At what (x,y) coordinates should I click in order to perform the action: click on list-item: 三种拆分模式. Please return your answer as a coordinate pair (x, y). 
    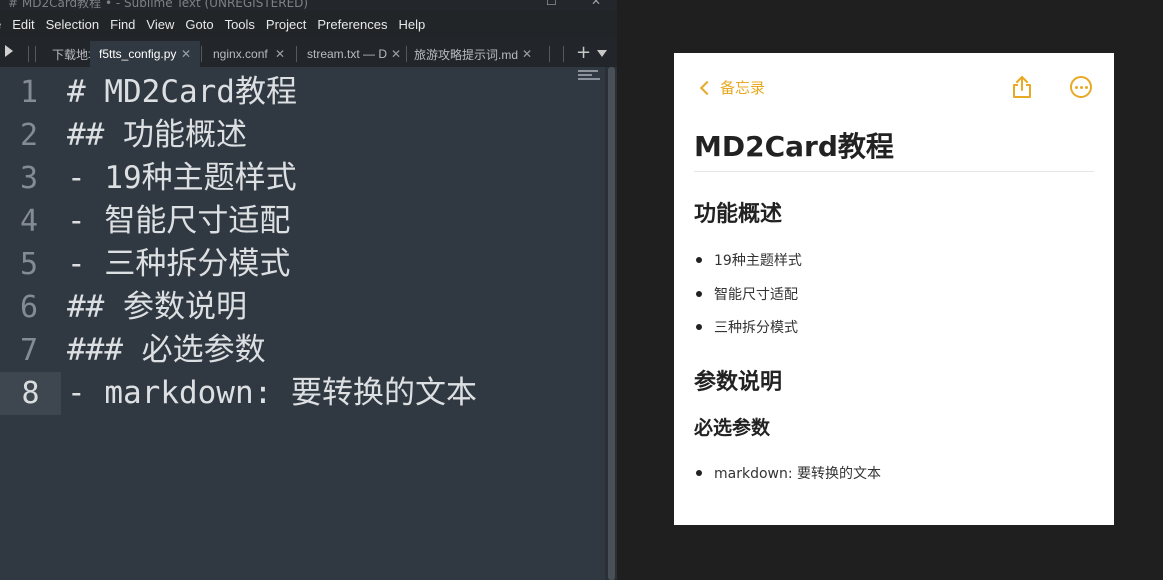
    Looking at the image, I should click on (747, 327).